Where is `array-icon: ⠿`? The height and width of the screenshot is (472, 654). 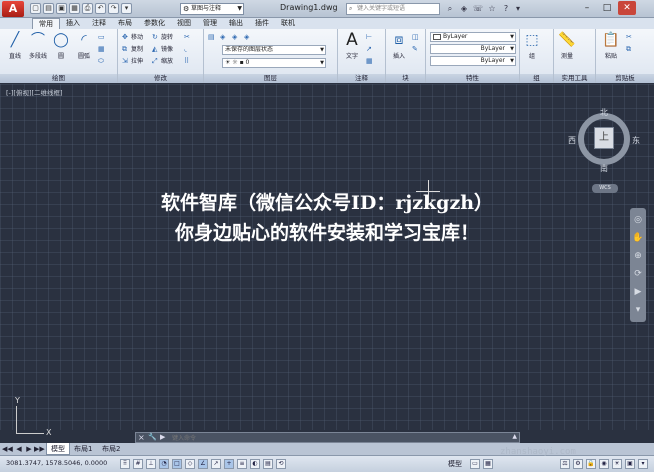
array-icon: ⠿ is located at coordinates (188, 61).